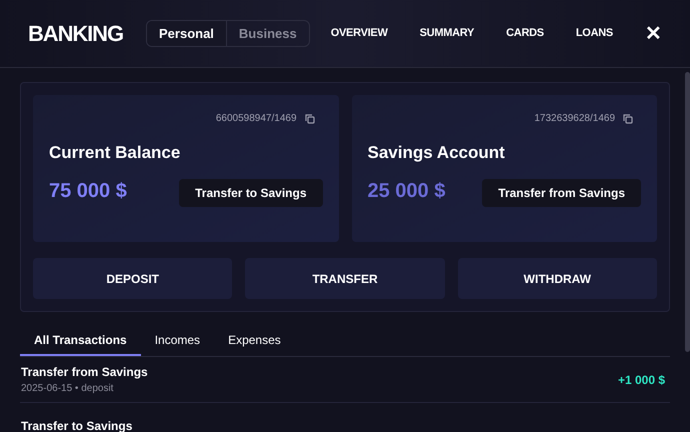 This screenshot has width=690, height=432. I want to click on transaction-row: Transfer from Savings 2025-06-15 • deposit +1 000 $, so click(345, 380).